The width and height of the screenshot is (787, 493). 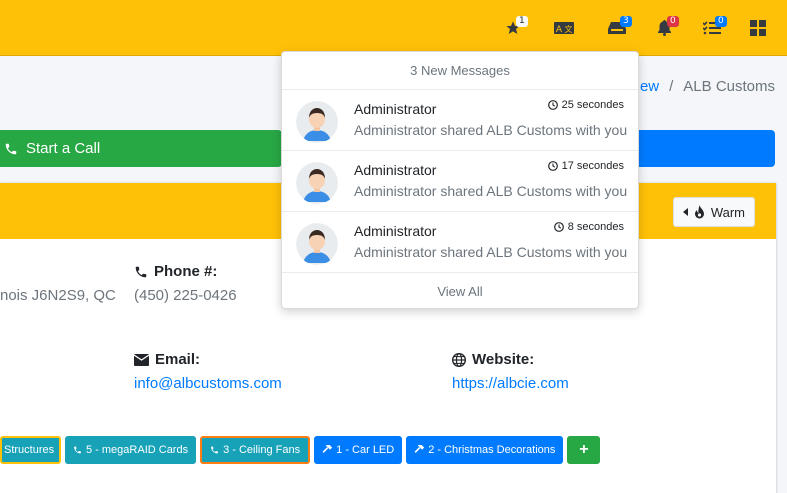 What do you see at coordinates (460, 291) in the screenshot?
I see `view-all-link: View All` at bounding box center [460, 291].